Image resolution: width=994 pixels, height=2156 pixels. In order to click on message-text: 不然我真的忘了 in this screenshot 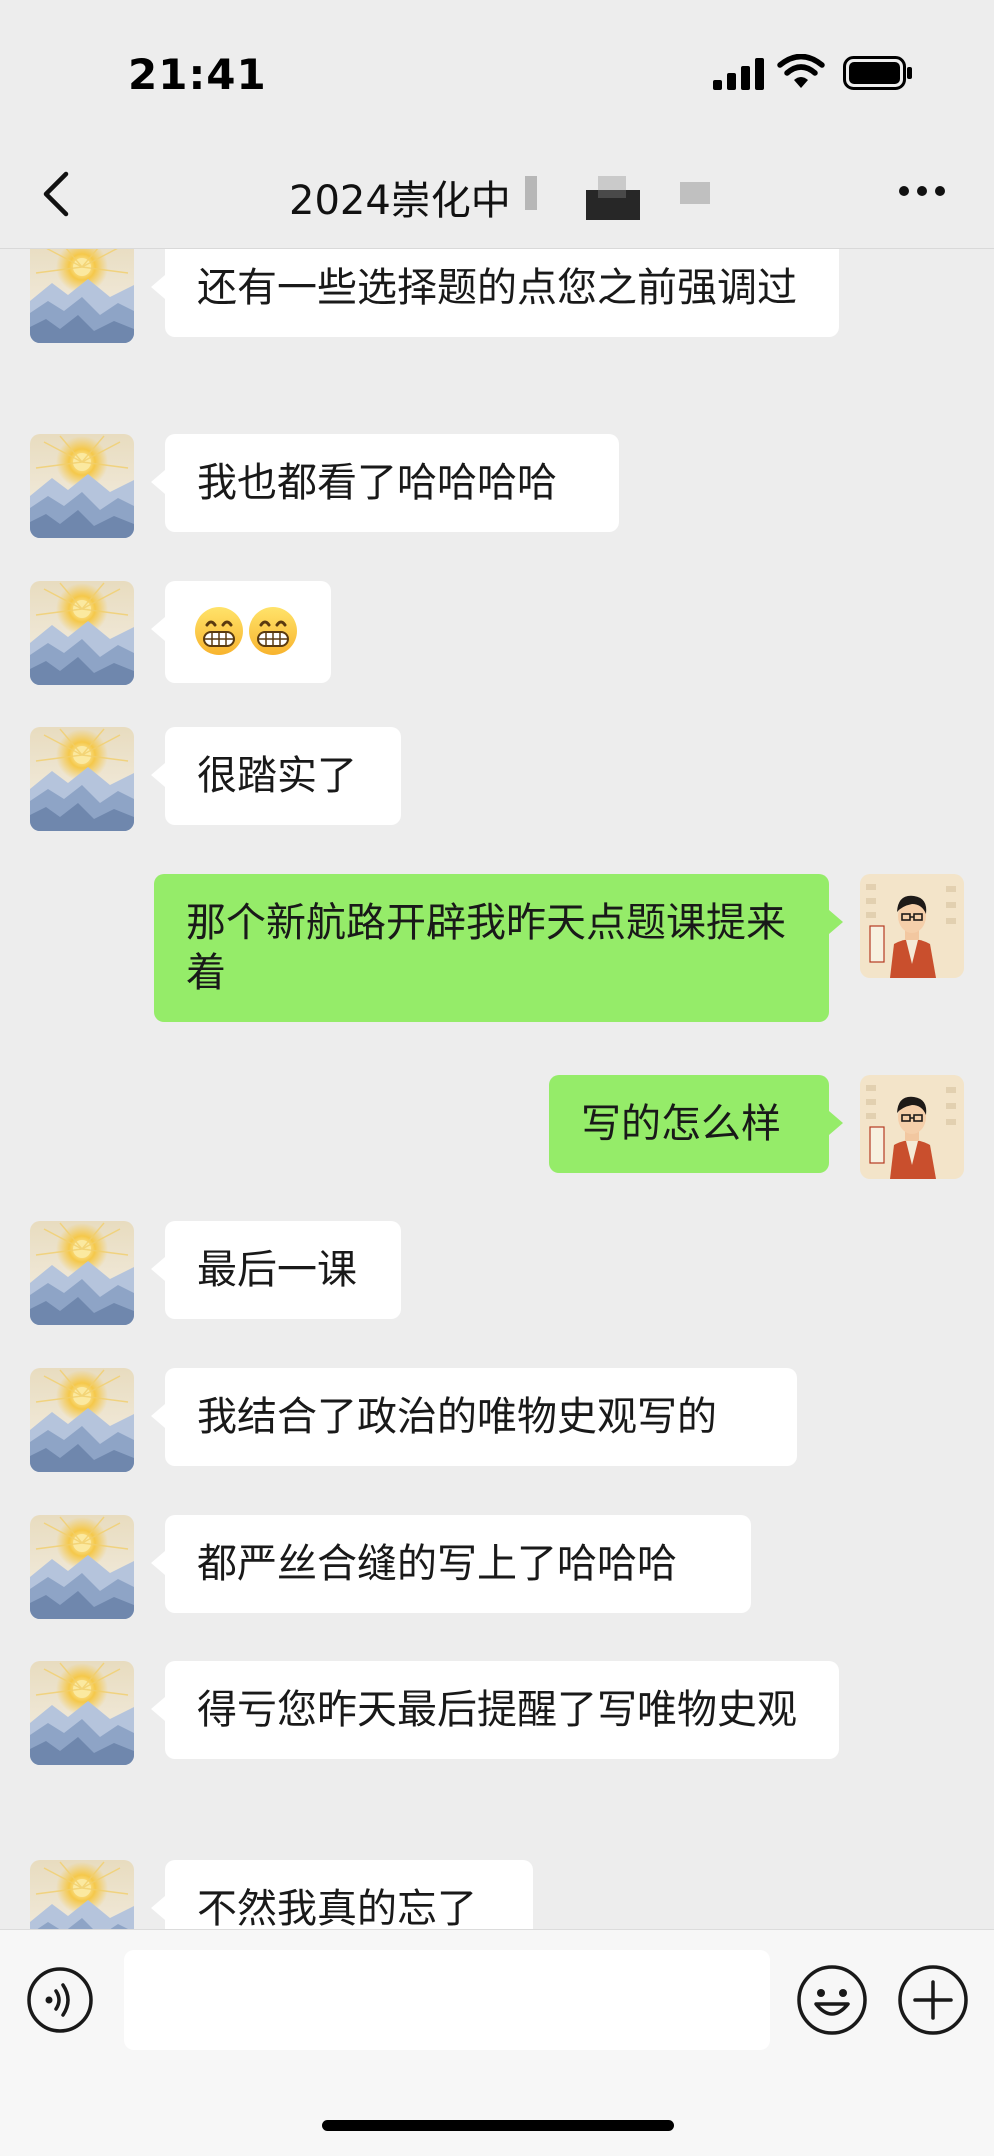, I will do `click(337, 1907)`.